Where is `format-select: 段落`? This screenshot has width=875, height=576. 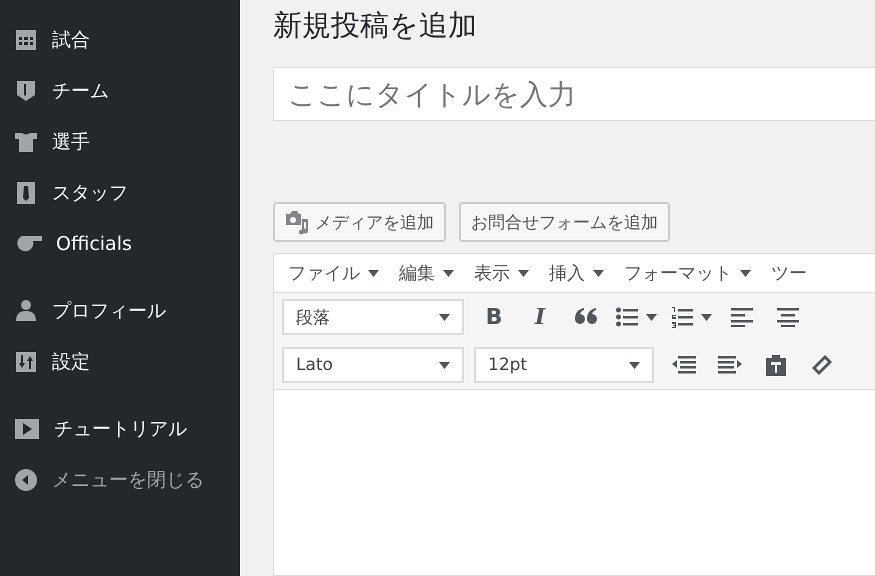
format-select: 段落 is located at coordinates (373, 317).